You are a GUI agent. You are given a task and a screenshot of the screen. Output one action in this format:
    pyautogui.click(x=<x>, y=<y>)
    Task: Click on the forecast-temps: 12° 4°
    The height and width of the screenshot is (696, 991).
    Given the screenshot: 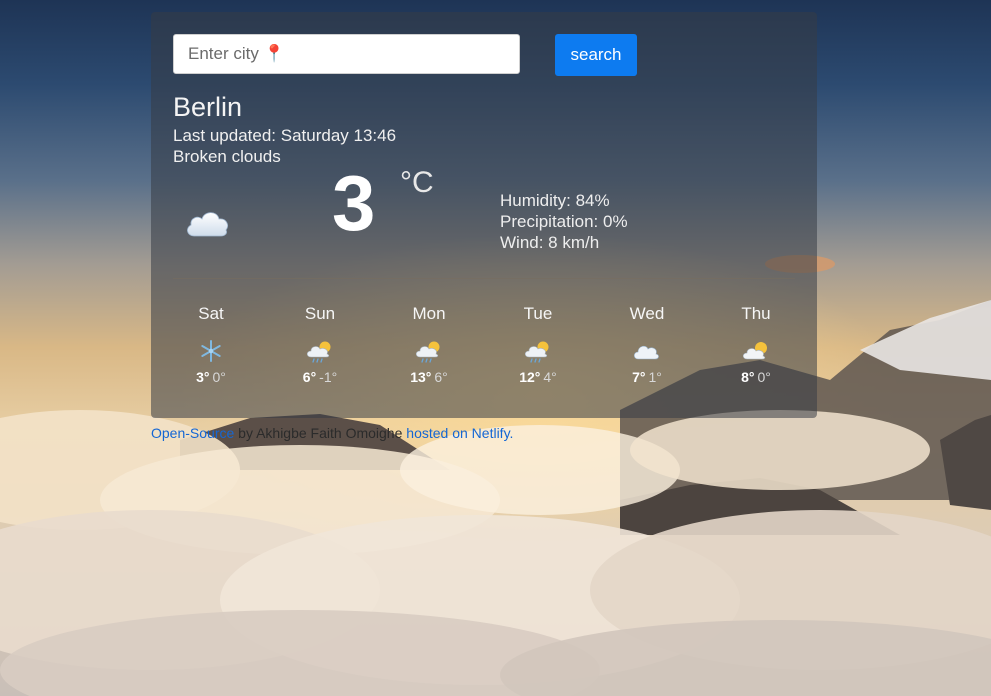 What is the action you would take?
    pyautogui.click(x=538, y=377)
    